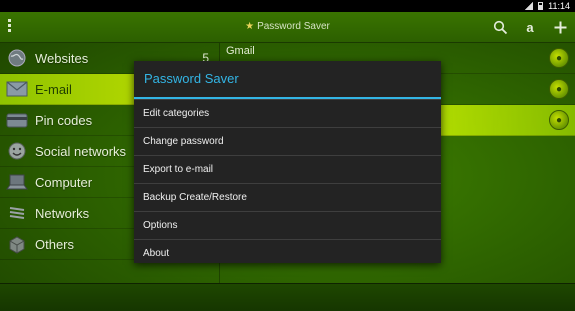 This screenshot has height=311, width=575. Describe the element at coordinates (17, 182) in the screenshot. I see `laptop-icon` at that location.